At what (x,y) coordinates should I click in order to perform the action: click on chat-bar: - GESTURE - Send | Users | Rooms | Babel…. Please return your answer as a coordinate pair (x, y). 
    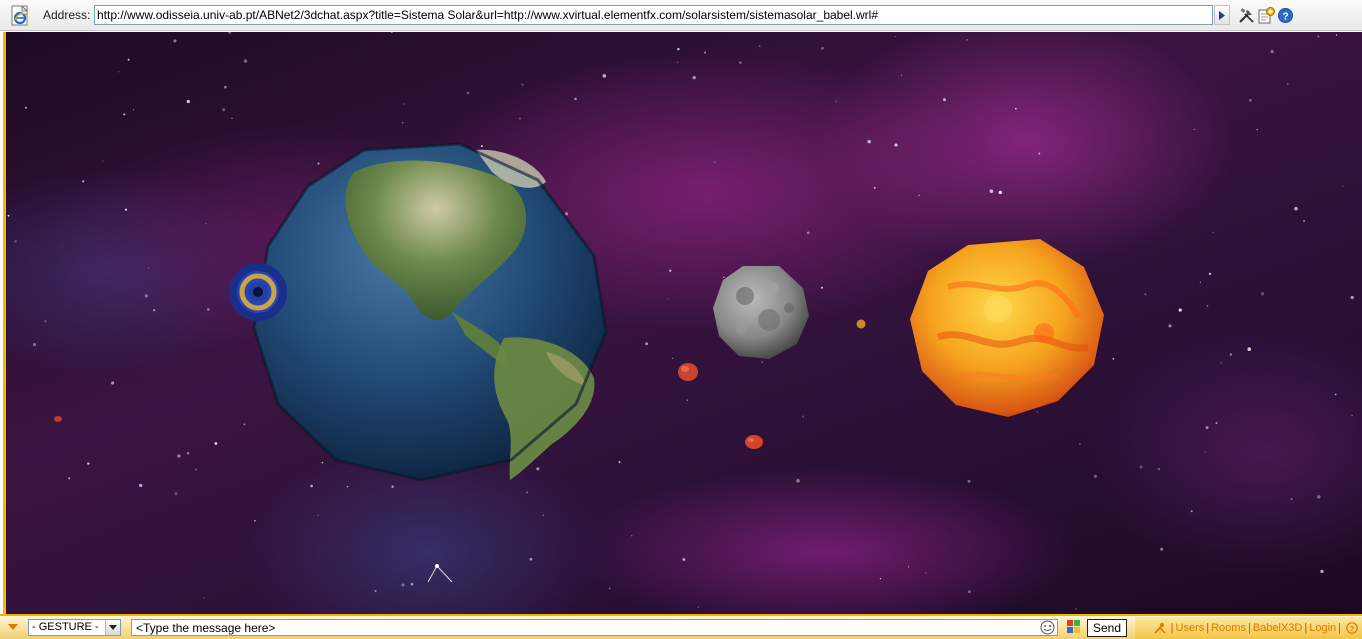
    Looking at the image, I should click on (681, 626).